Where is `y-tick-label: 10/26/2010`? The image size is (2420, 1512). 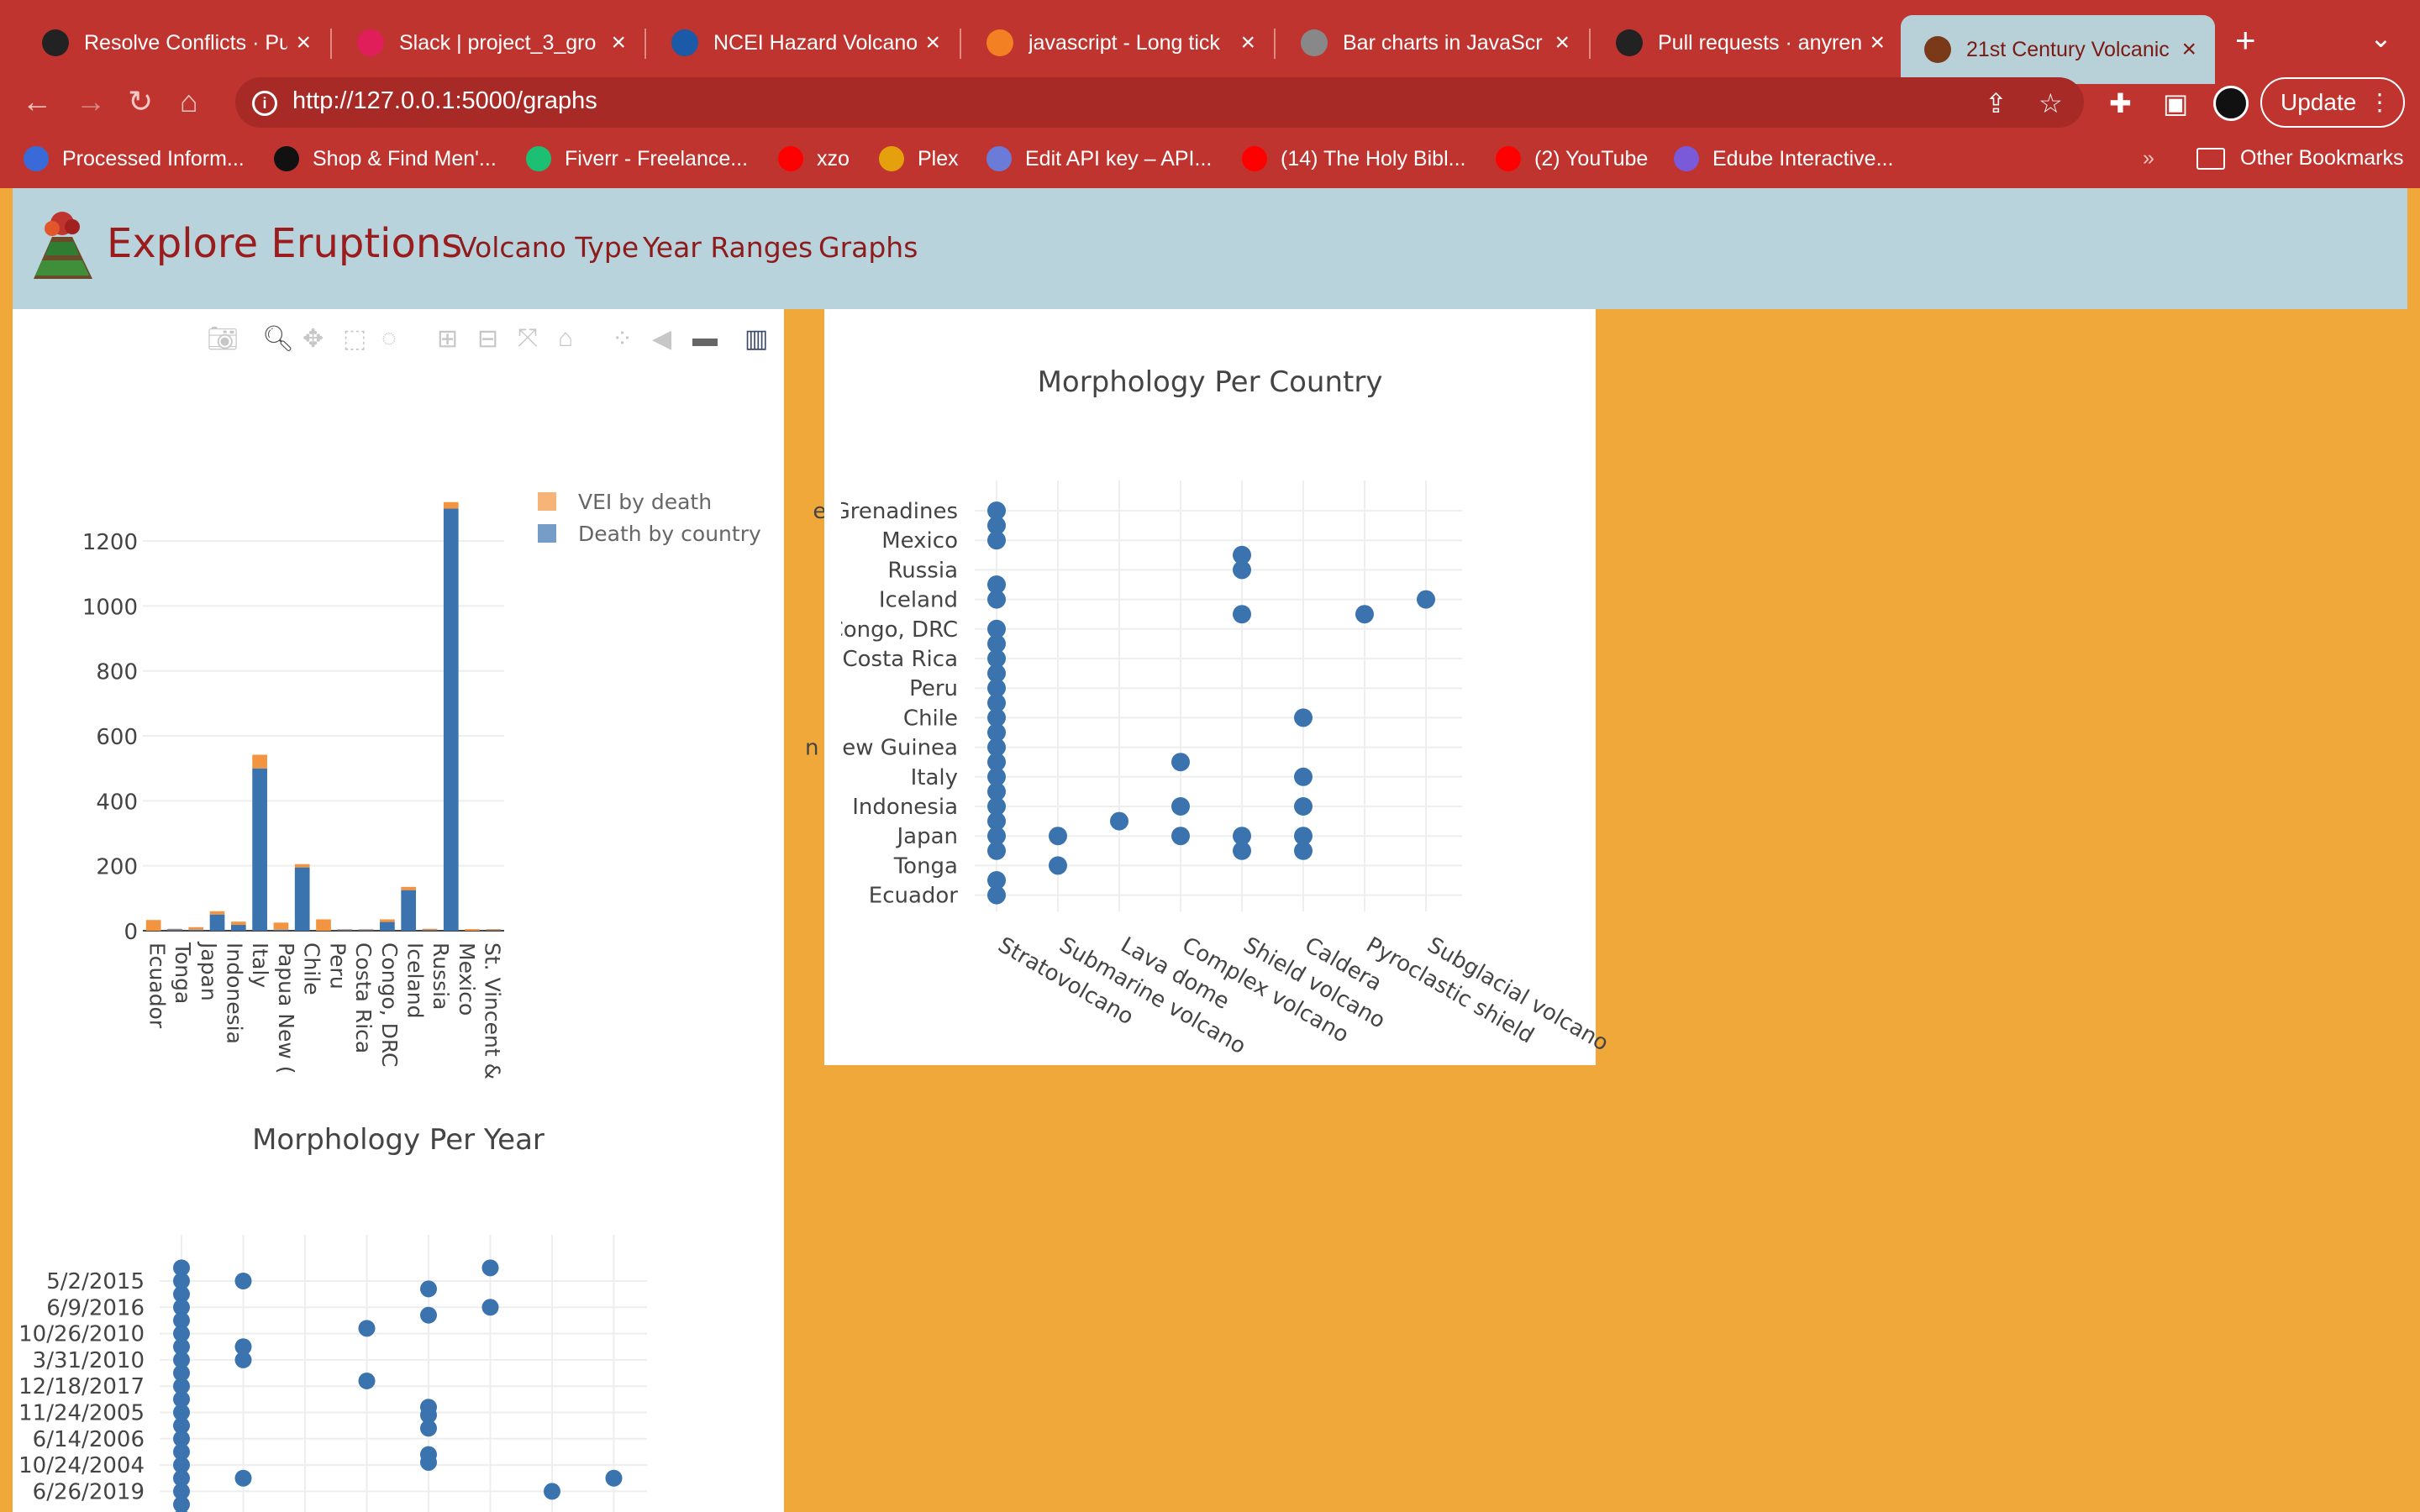 y-tick-label: 10/26/2010 is located at coordinates (81, 1334).